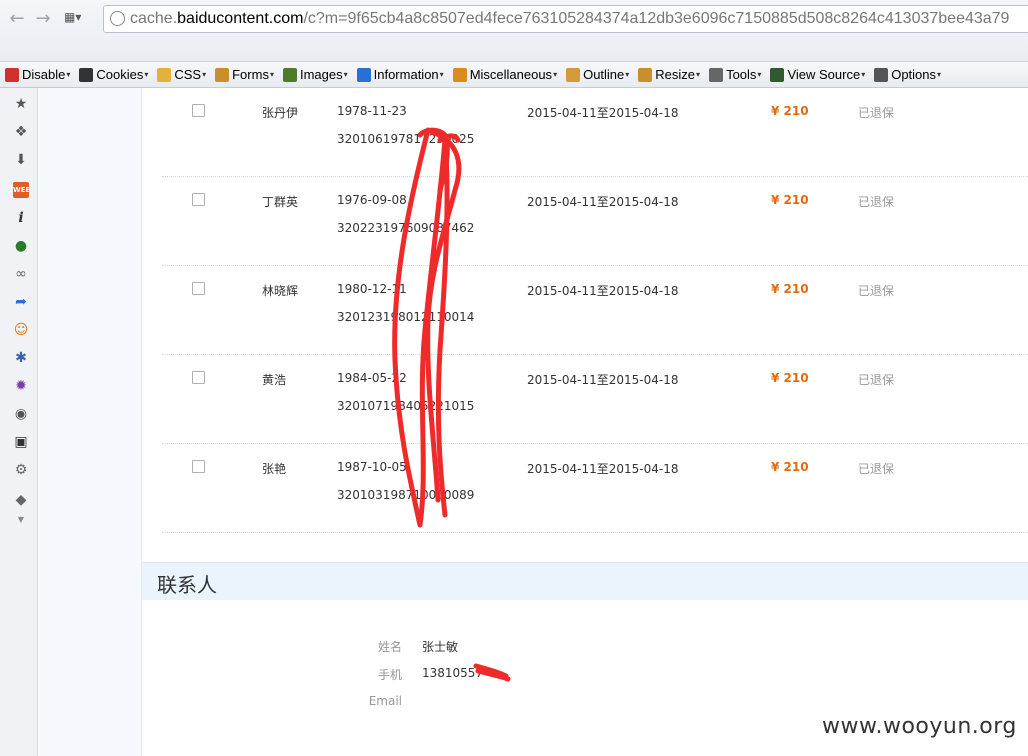 Image resolution: width=1028 pixels, height=756 pixels. I want to click on insured-id-number: 320106197811230025, so click(406, 139).